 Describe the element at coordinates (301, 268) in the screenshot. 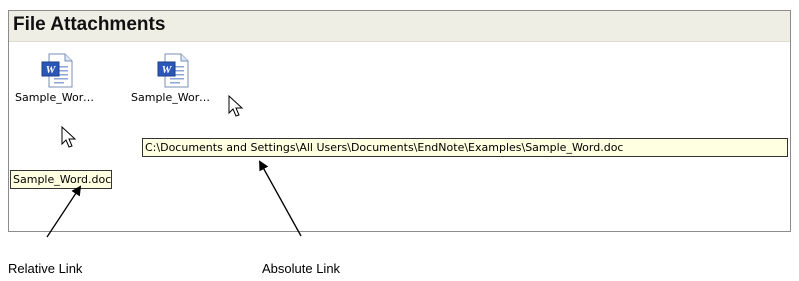

I see `absolute-link-caption: Absolute Link` at that location.